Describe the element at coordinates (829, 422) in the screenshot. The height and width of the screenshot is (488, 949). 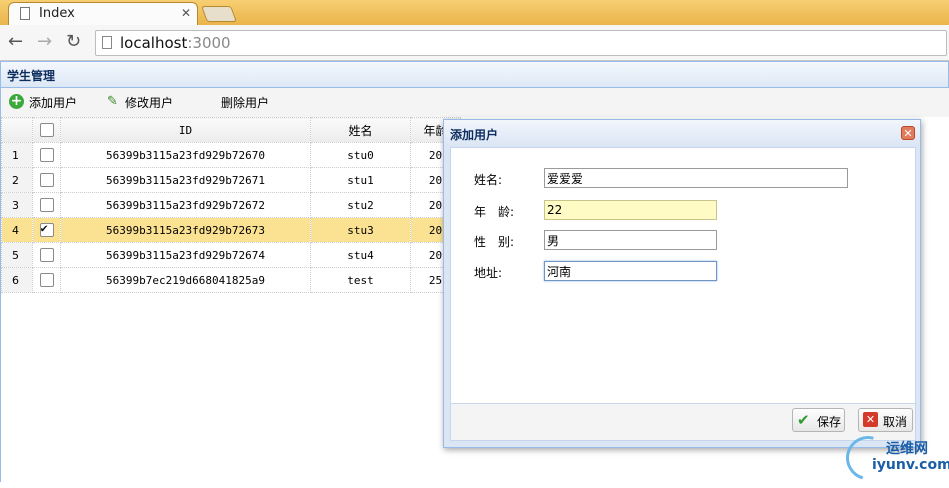
I see `save-label: 保存` at that location.